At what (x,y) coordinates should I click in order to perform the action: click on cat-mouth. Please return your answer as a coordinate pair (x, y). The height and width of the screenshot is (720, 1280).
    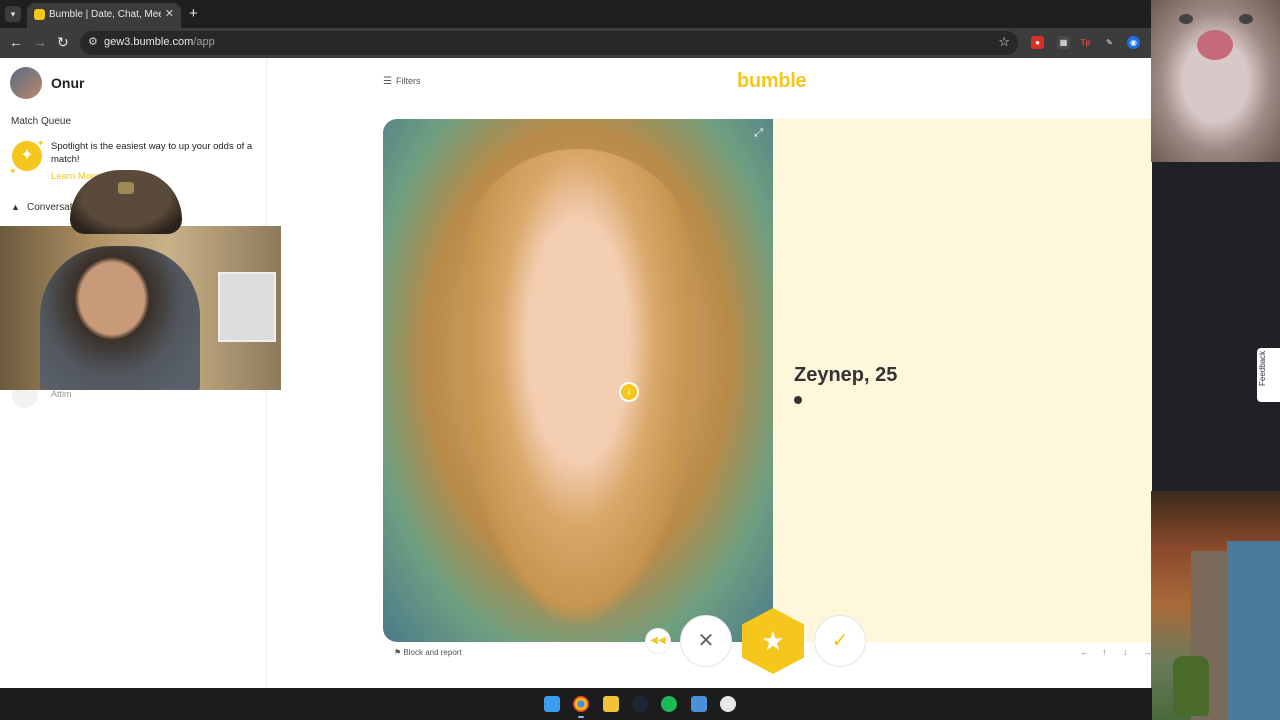
    Looking at the image, I should click on (1215, 45).